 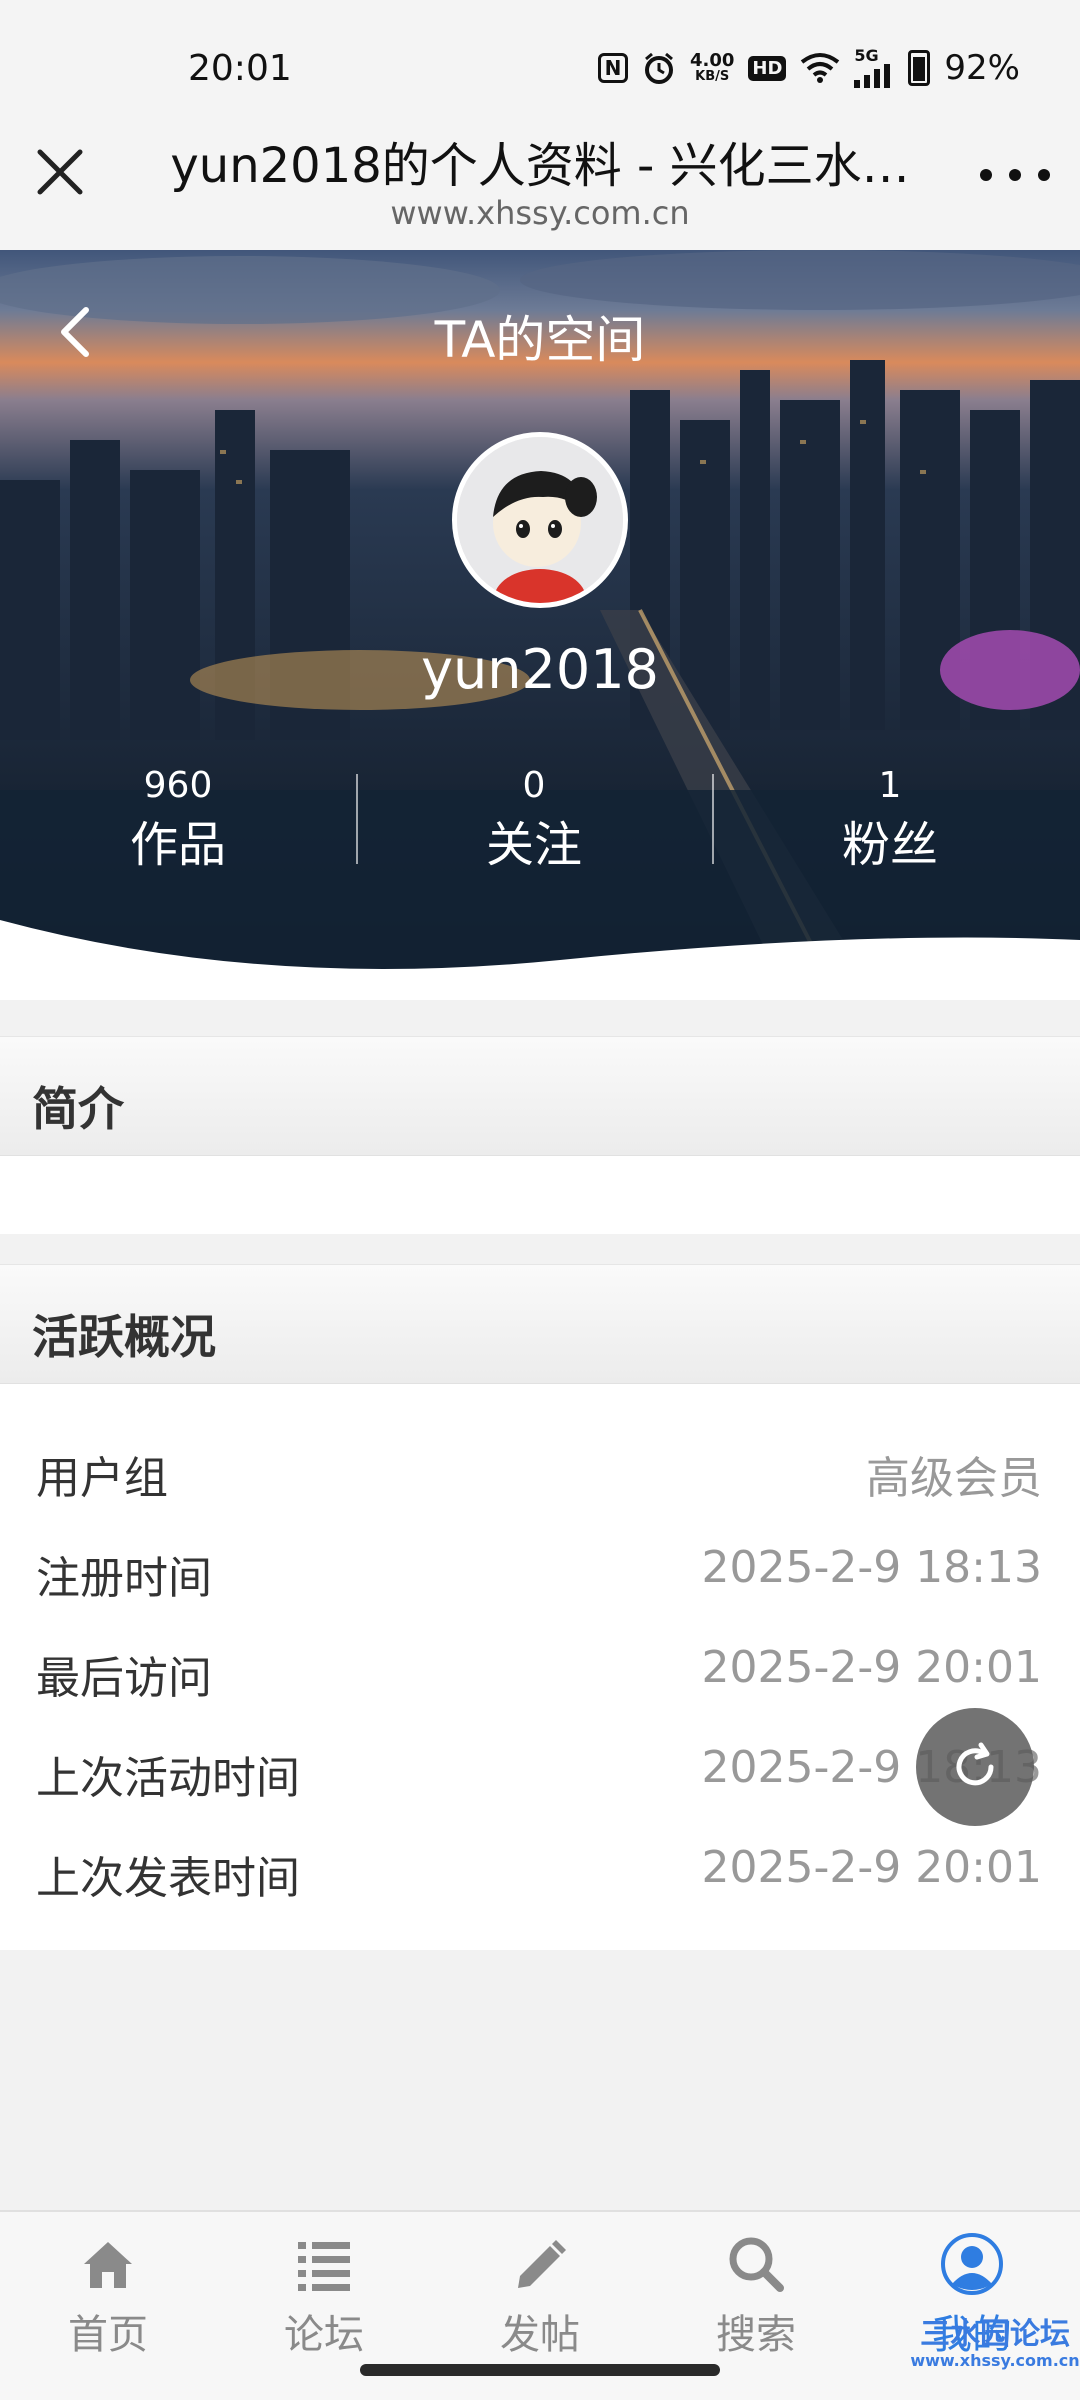 What do you see at coordinates (124, 1578) in the screenshot?
I see `row-label: 注册时间` at bounding box center [124, 1578].